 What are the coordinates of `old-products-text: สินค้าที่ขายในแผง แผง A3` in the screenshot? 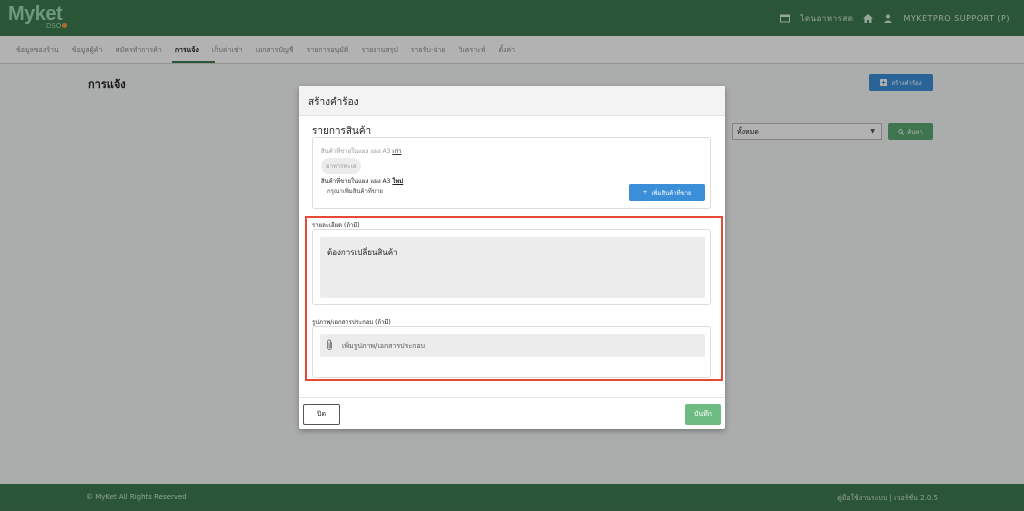 It's located at (356, 151).